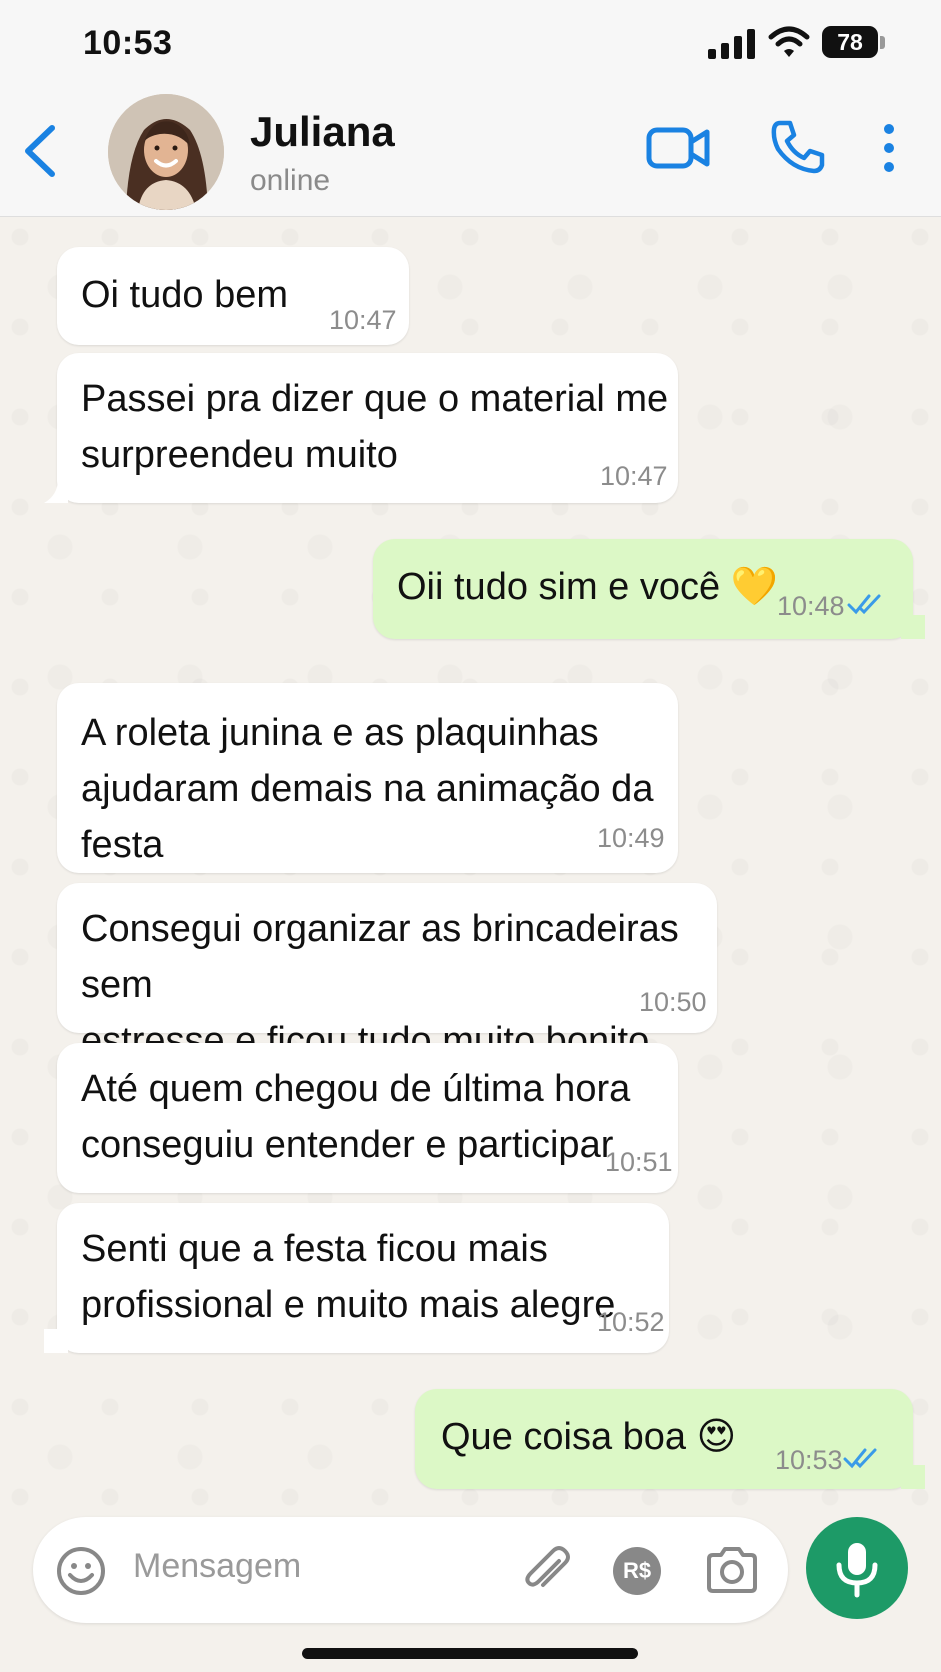 The height and width of the screenshot is (1672, 941). Describe the element at coordinates (631, 838) in the screenshot. I see `message-time: 10:49` at that location.